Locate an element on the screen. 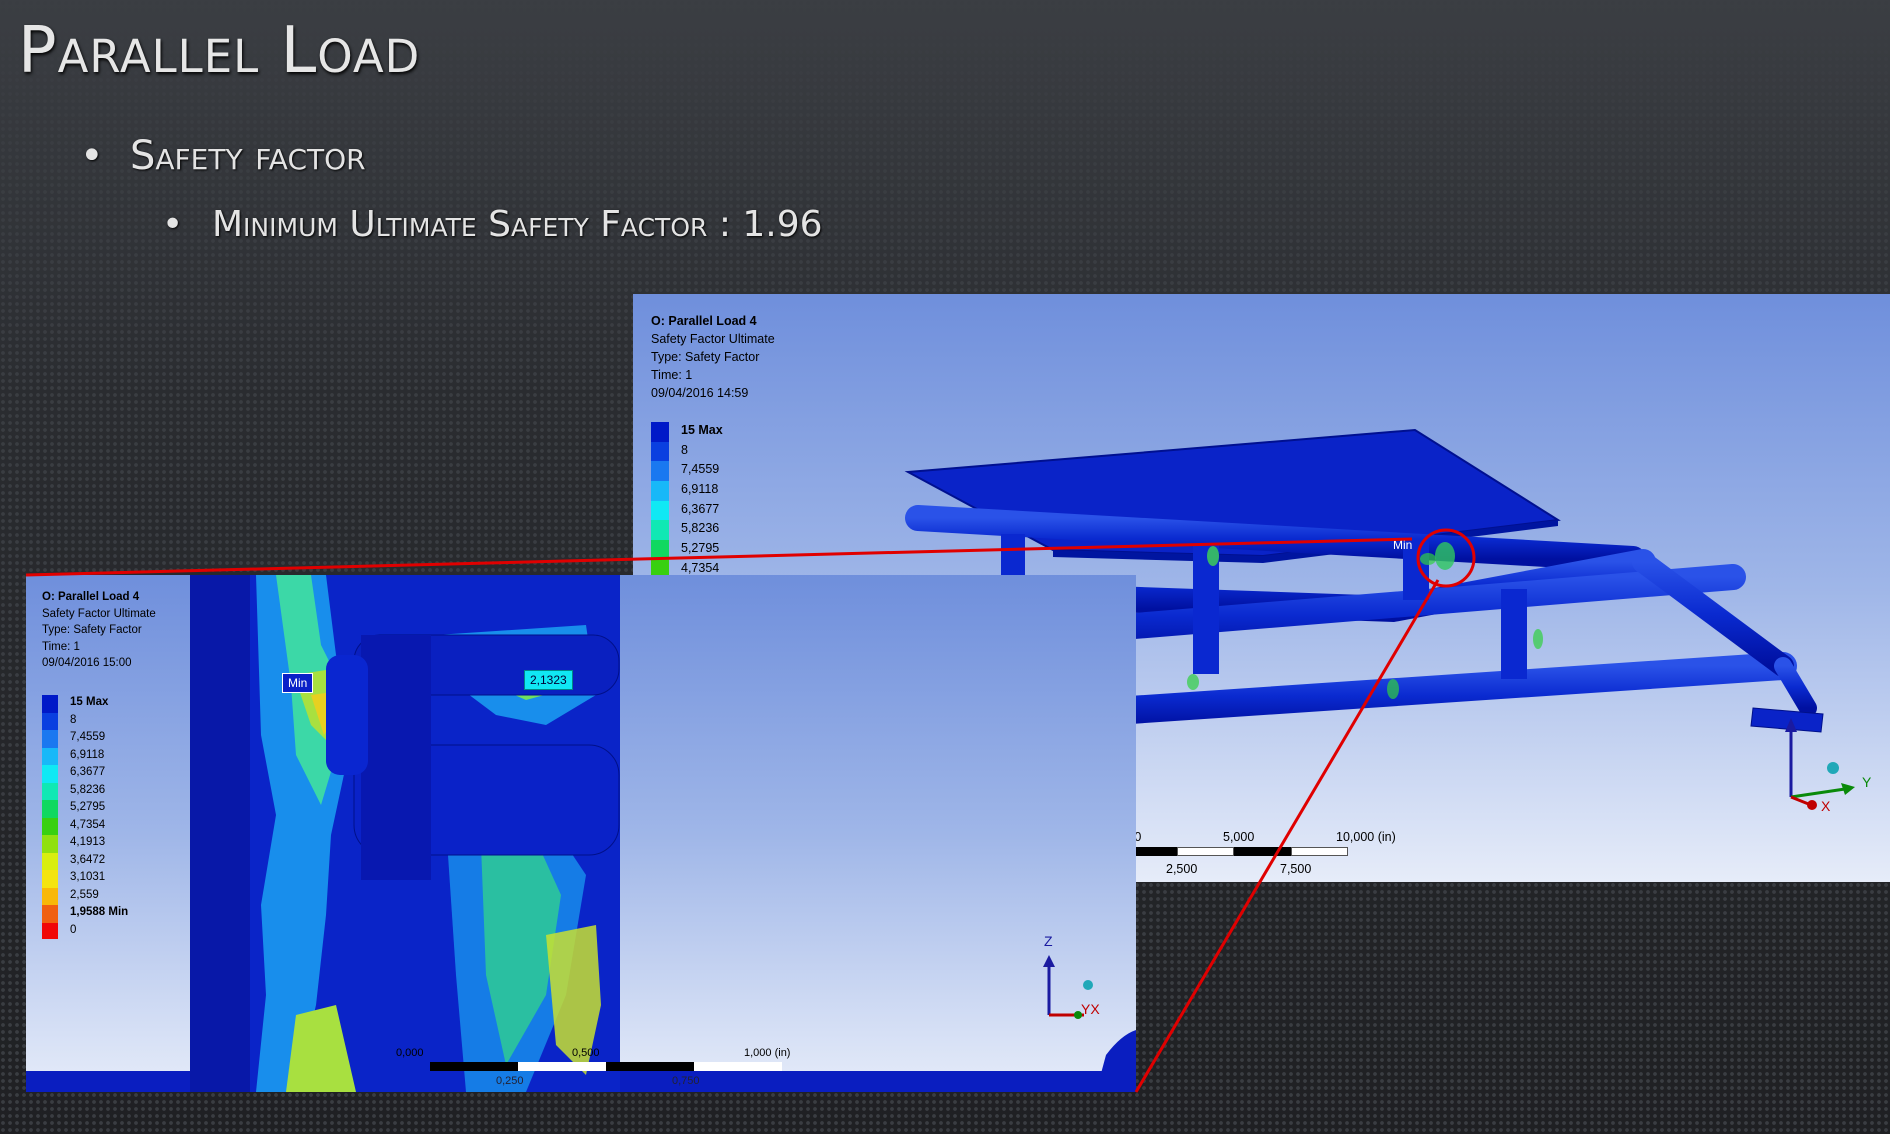 Image resolution: width=1890 pixels, height=1134 pixels. scale-label: 10,000 (in) is located at coordinates (1366, 837).